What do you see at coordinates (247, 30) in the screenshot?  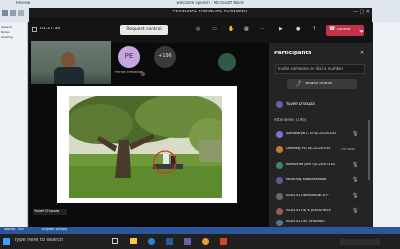 I see `grid-icon: ▦` at bounding box center [247, 30].